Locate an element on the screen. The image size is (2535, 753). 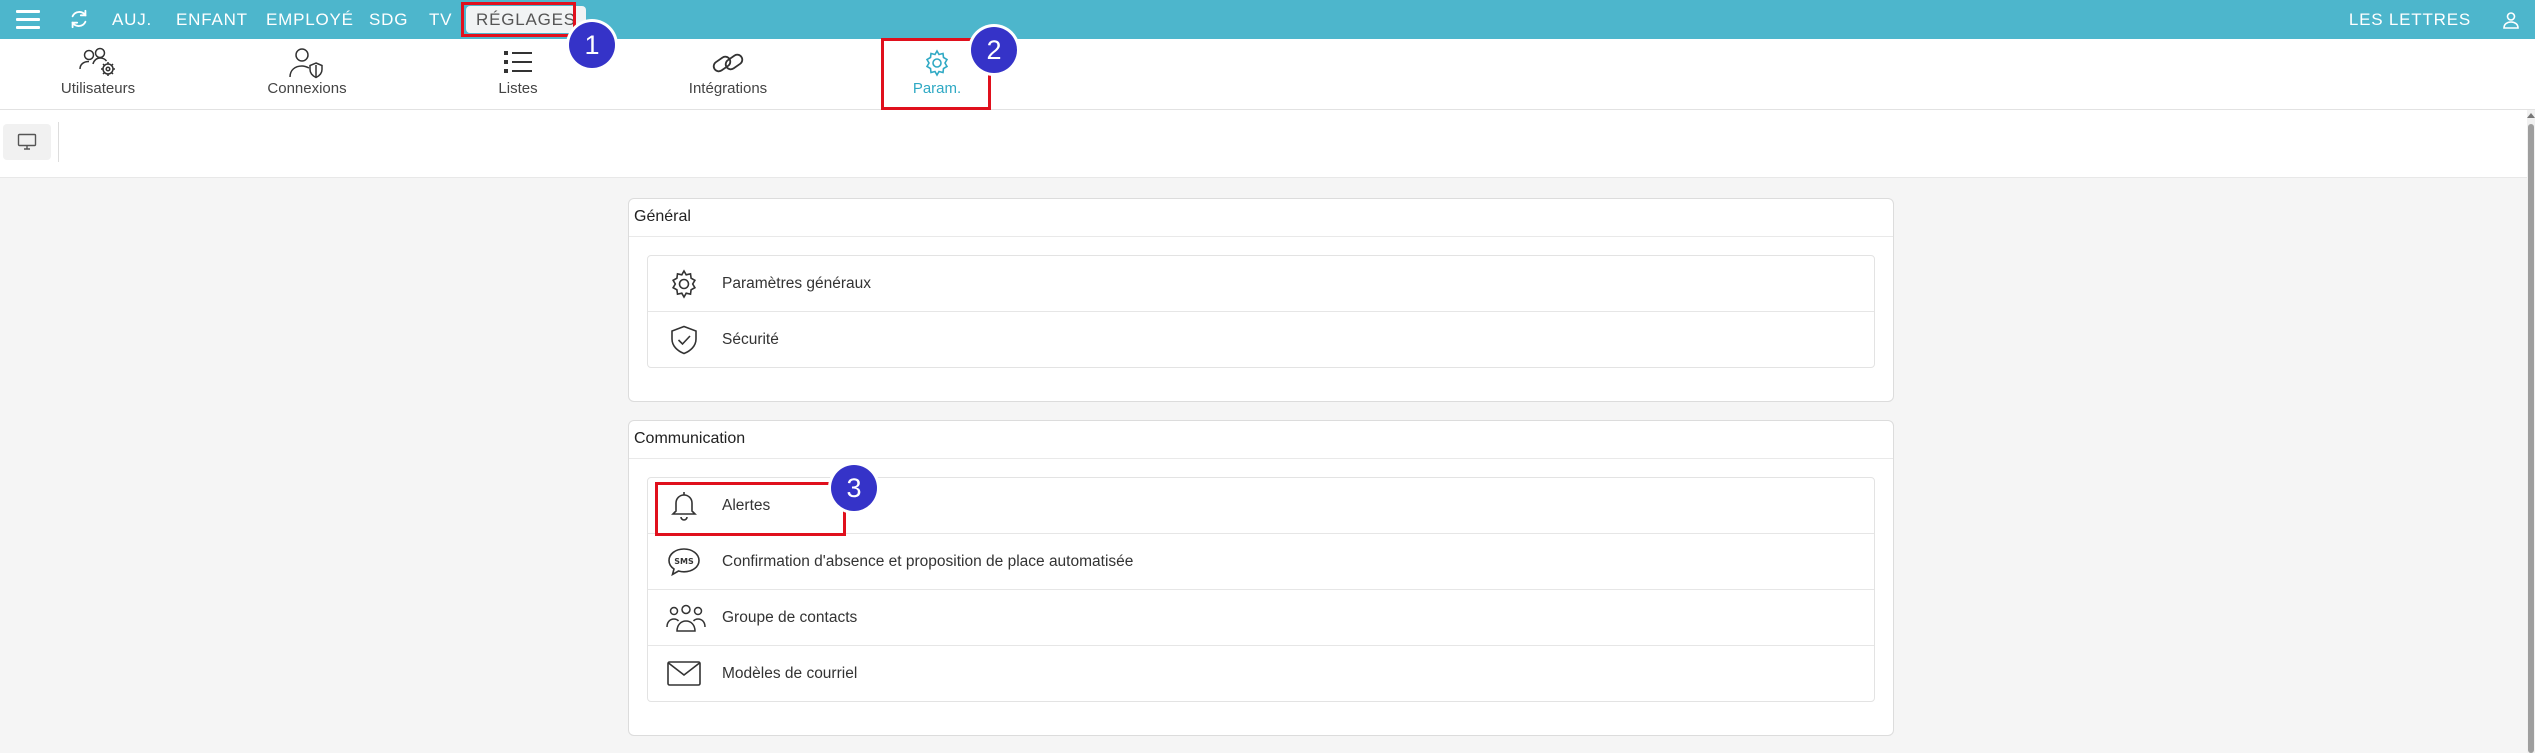
link-icon is located at coordinates (728, 63).